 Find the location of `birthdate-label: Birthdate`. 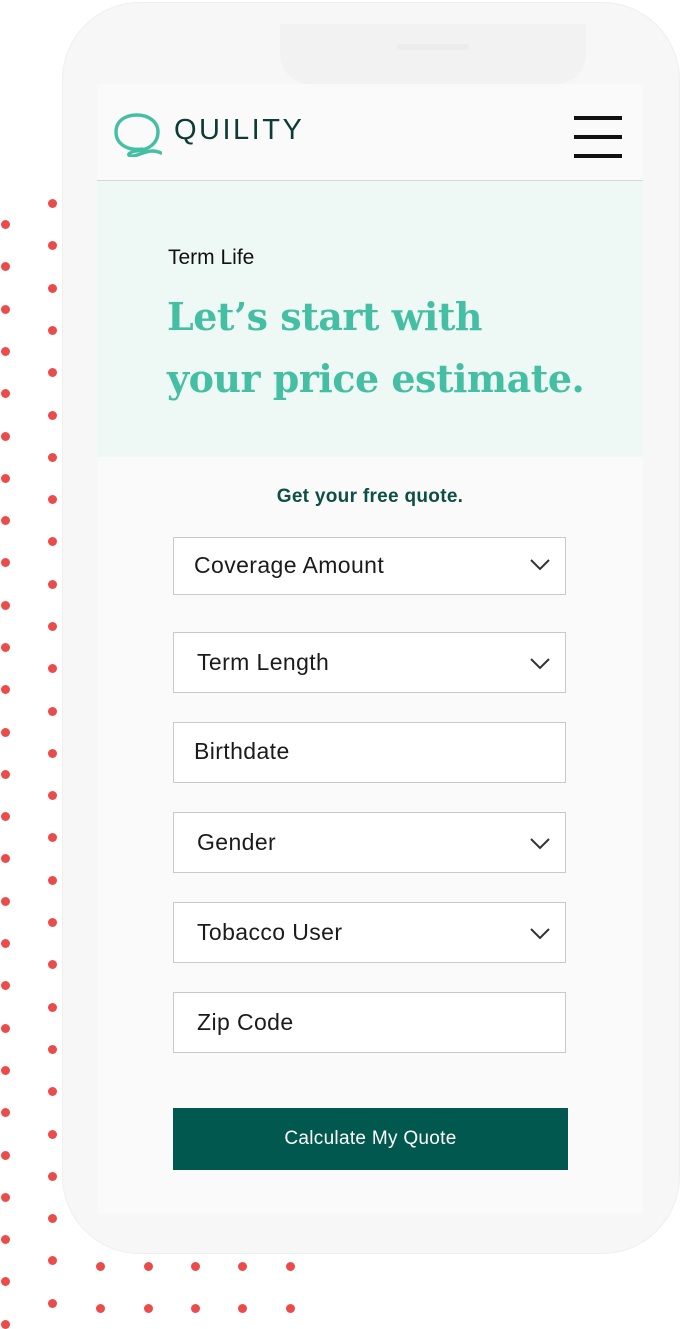

birthdate-label: Birthdate is located at coordinates (242, 751).